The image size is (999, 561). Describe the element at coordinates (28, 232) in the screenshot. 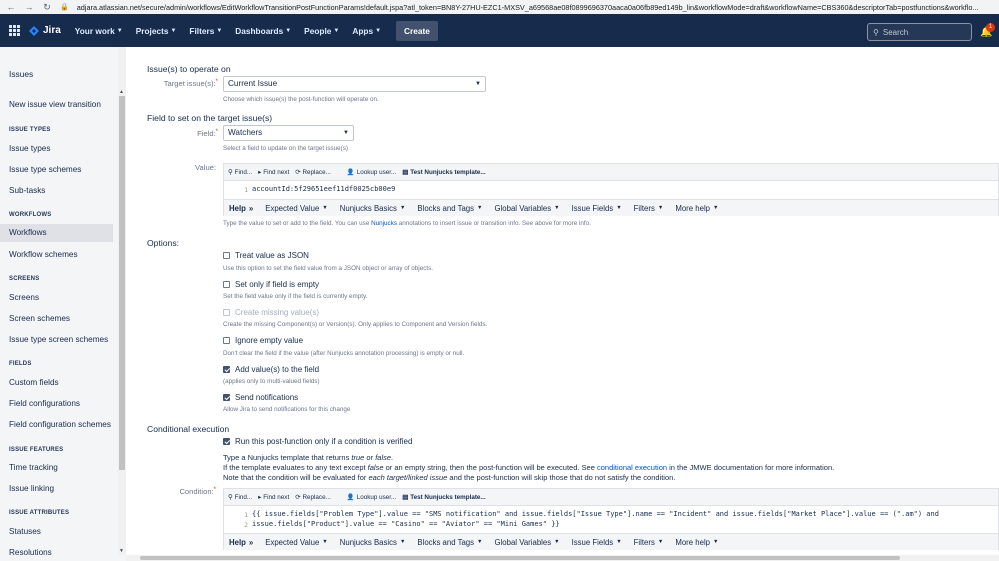

I see `sidebar-item-workflows: Workflows` at that location.